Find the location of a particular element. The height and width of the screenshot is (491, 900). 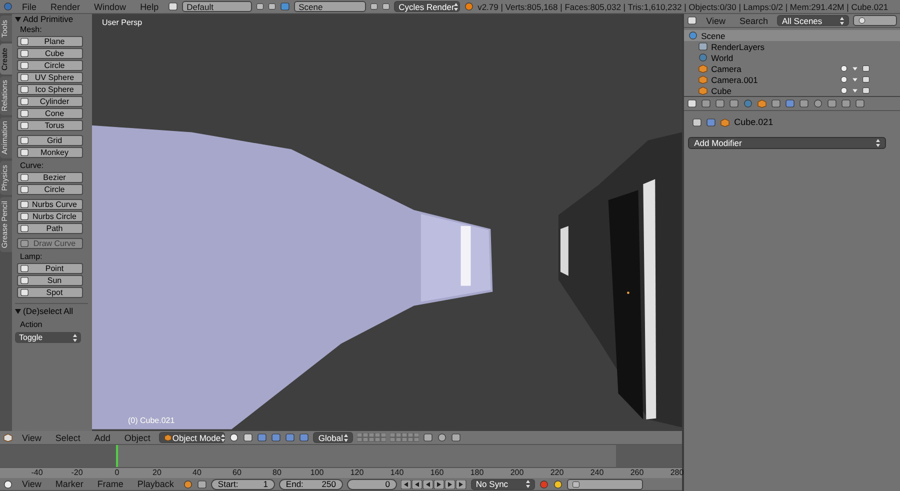

current-frame-field: 0 is located at coordinates (371, 484).